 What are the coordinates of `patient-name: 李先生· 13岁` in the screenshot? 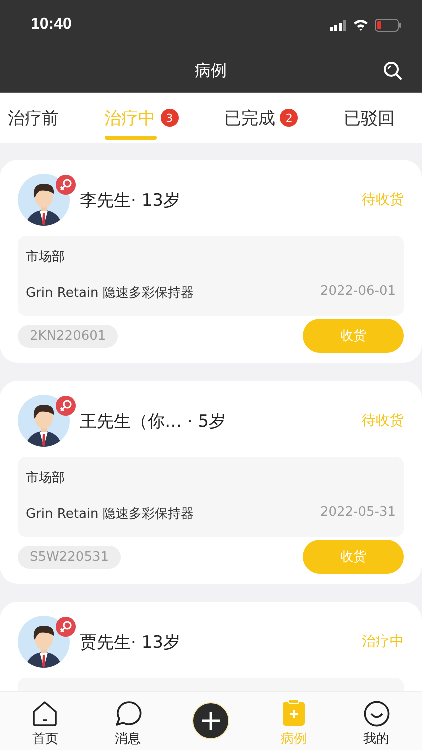 It's located at (131, 201).